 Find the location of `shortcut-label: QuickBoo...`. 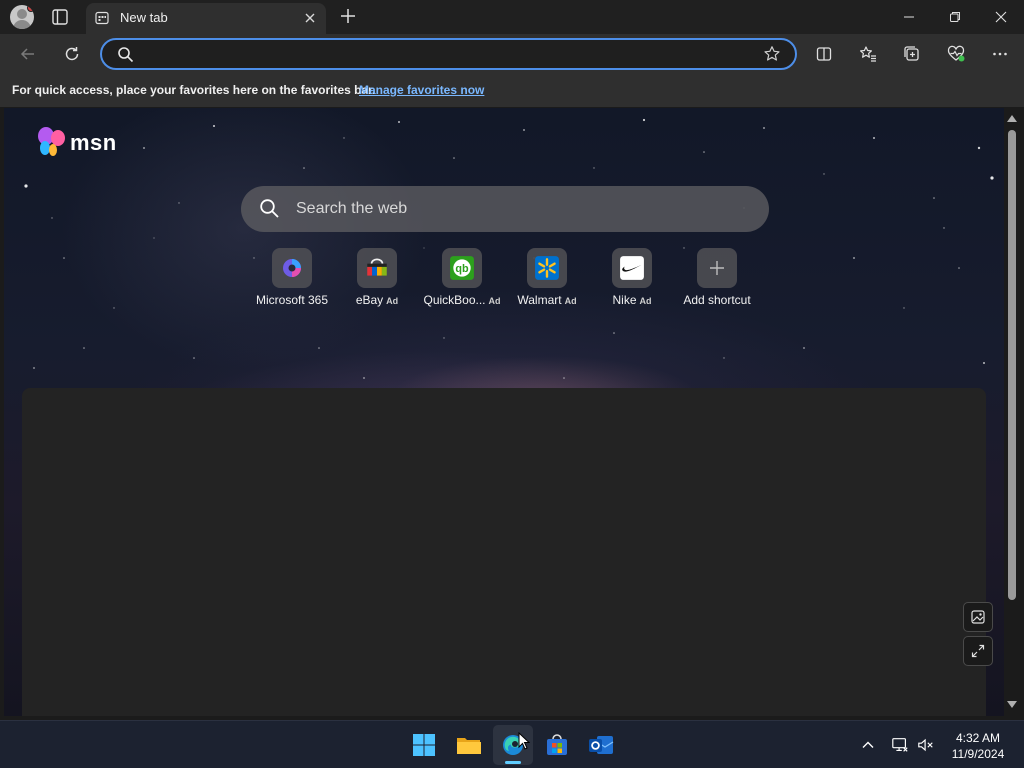

shortcut-label: QuickBoo... is located at coordinates (454, 300).